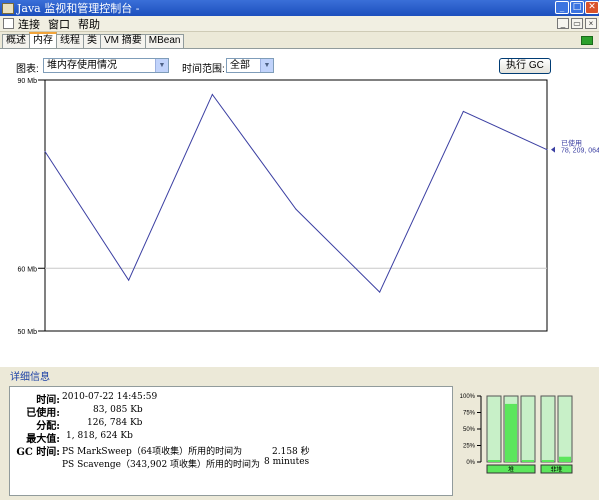 This screenshot has width=599, height=500. Describe the element at coordinates (28, 332) in the screenshot. I see `y-tick-label: 50 Mb` at that location.